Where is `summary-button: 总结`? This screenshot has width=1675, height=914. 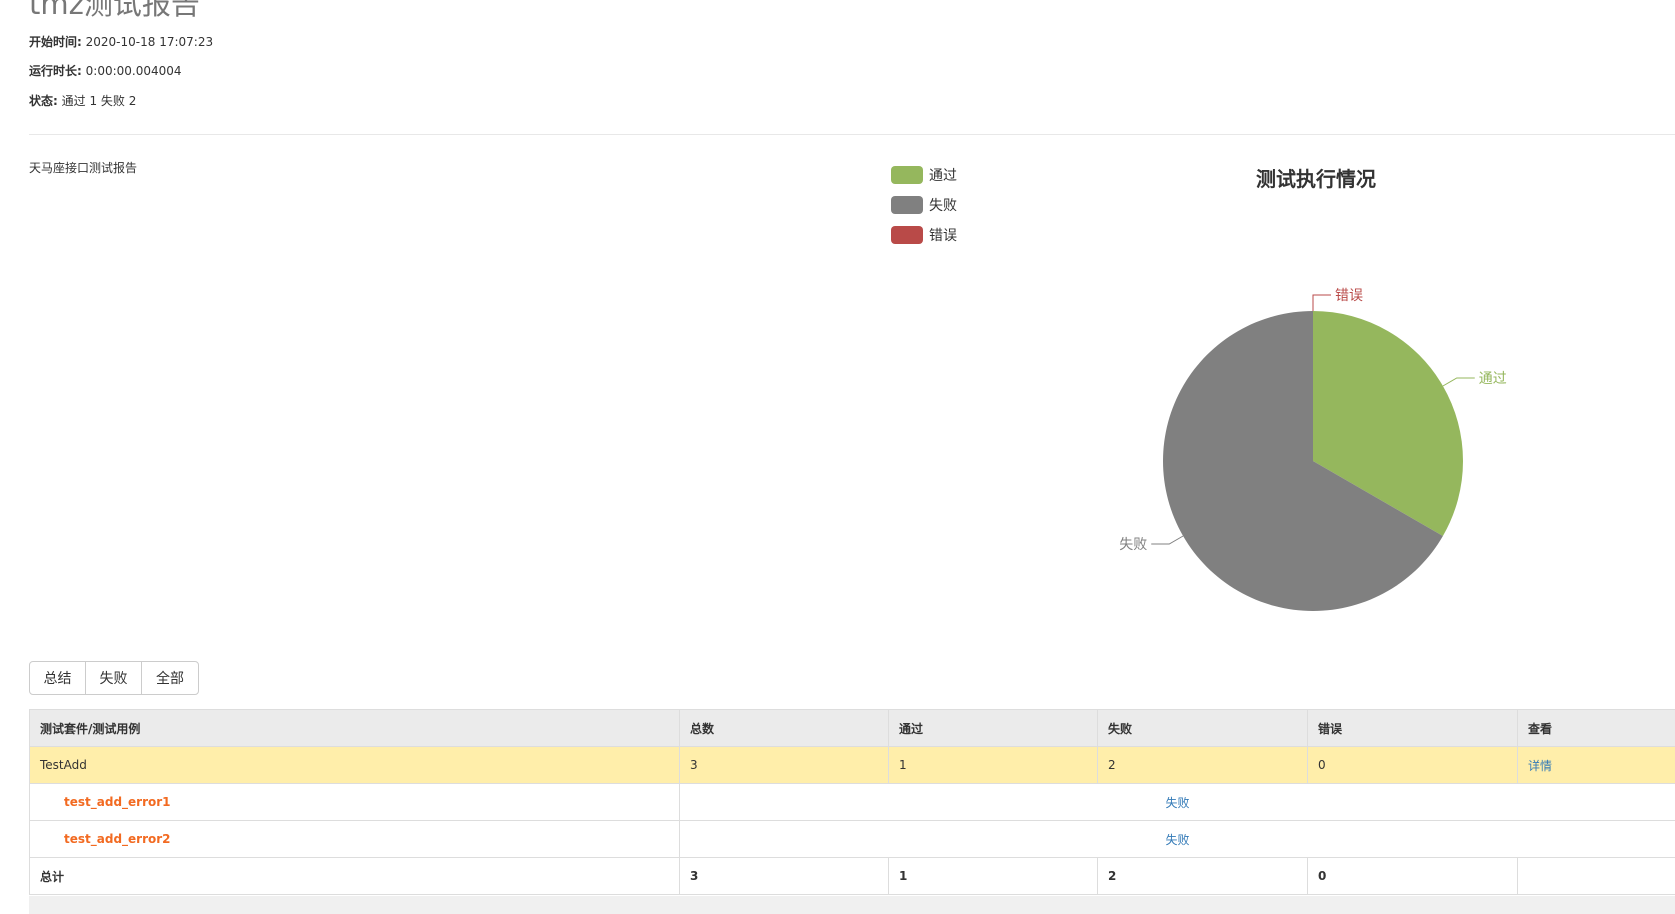 summary-button: 总结 is located at coordinates (57, 678).